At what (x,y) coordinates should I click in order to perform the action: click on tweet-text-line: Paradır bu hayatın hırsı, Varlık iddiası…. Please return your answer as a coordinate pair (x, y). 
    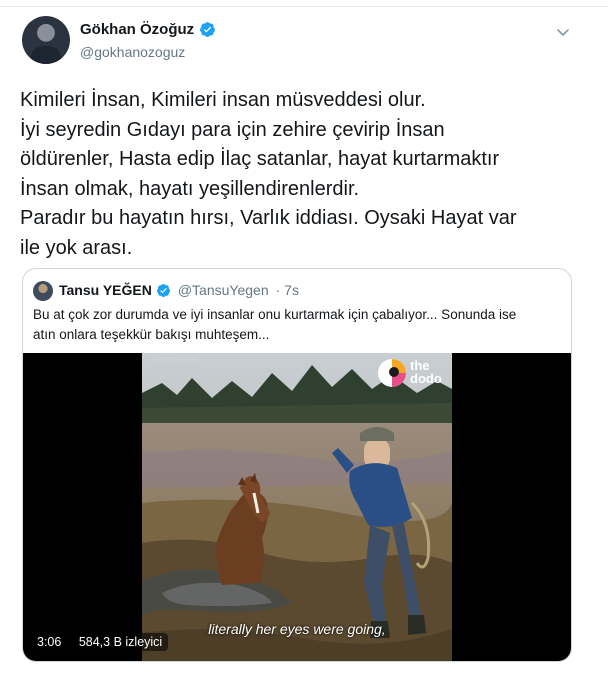
    Looking at the image, I should click on (268, 218).